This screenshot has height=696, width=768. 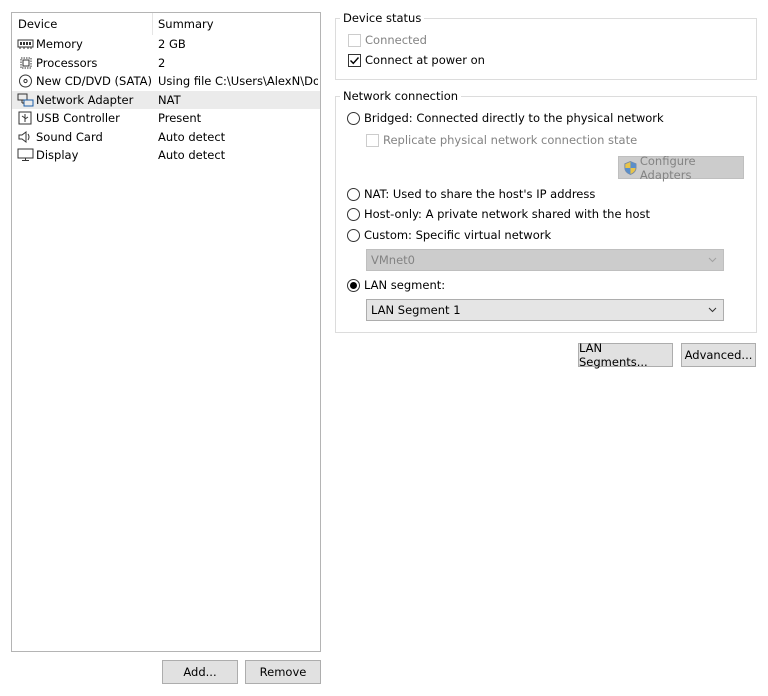 What do you see at coordinates (667, 167) in the screenshot?
I see `configure-adapters-label: Configure Adapters` at bounding box center [667, 167].